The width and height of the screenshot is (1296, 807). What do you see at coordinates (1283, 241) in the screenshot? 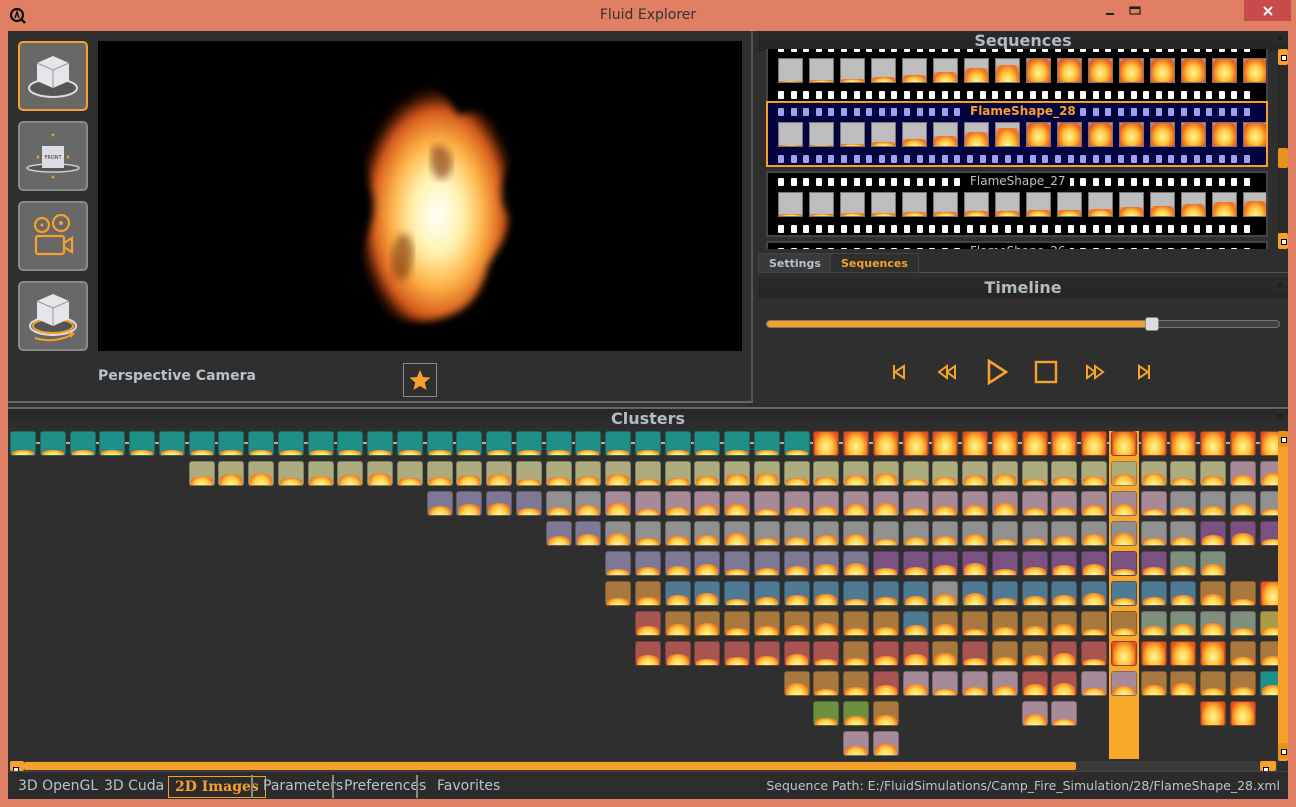
I see `scroll-down-button` at bounding box center [1283, 241].